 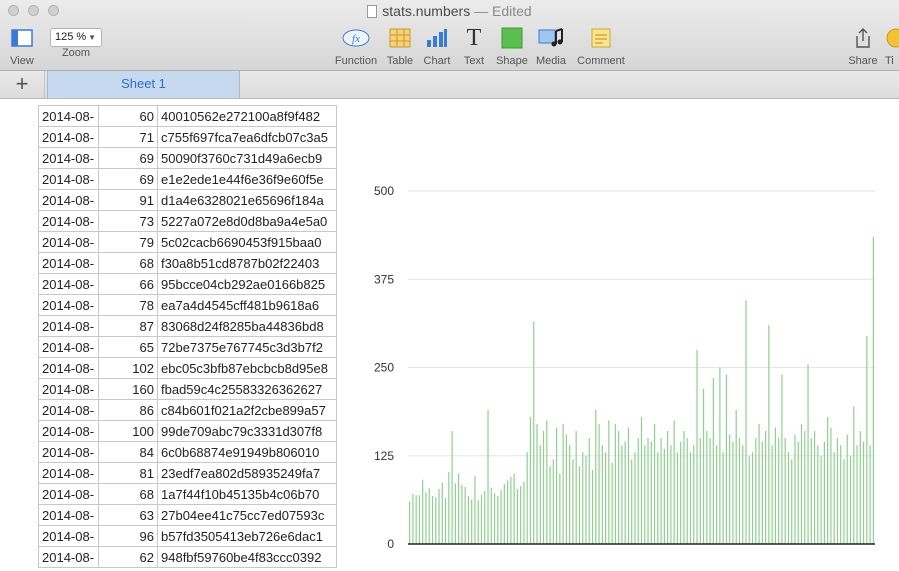 I want to click on share-button: Share, so click(x=863, y=46).